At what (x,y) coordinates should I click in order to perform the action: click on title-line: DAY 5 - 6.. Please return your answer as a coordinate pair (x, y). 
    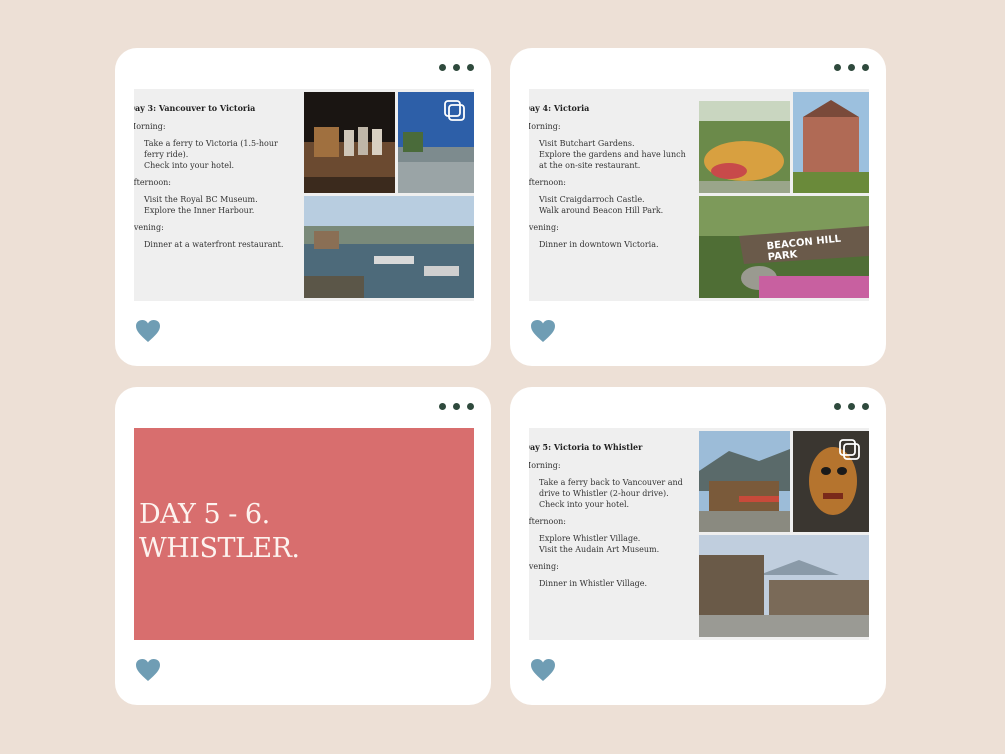
    Looking at the image, I should click on (204, 514).